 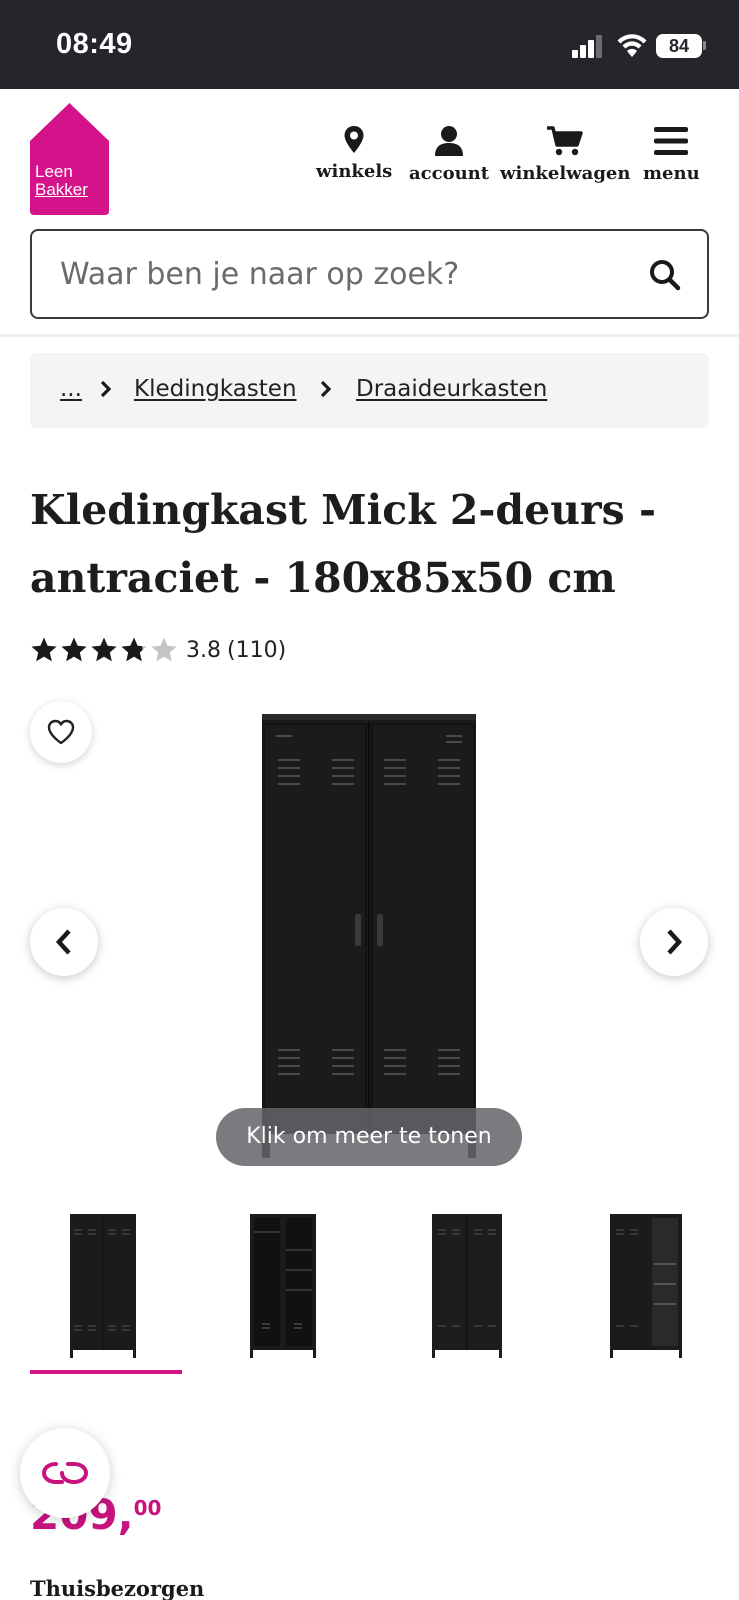 What do you see at coordinates (203, 650) in the screenshot?
I see `rating-value: 3.8` at bounding box center [203, 650].